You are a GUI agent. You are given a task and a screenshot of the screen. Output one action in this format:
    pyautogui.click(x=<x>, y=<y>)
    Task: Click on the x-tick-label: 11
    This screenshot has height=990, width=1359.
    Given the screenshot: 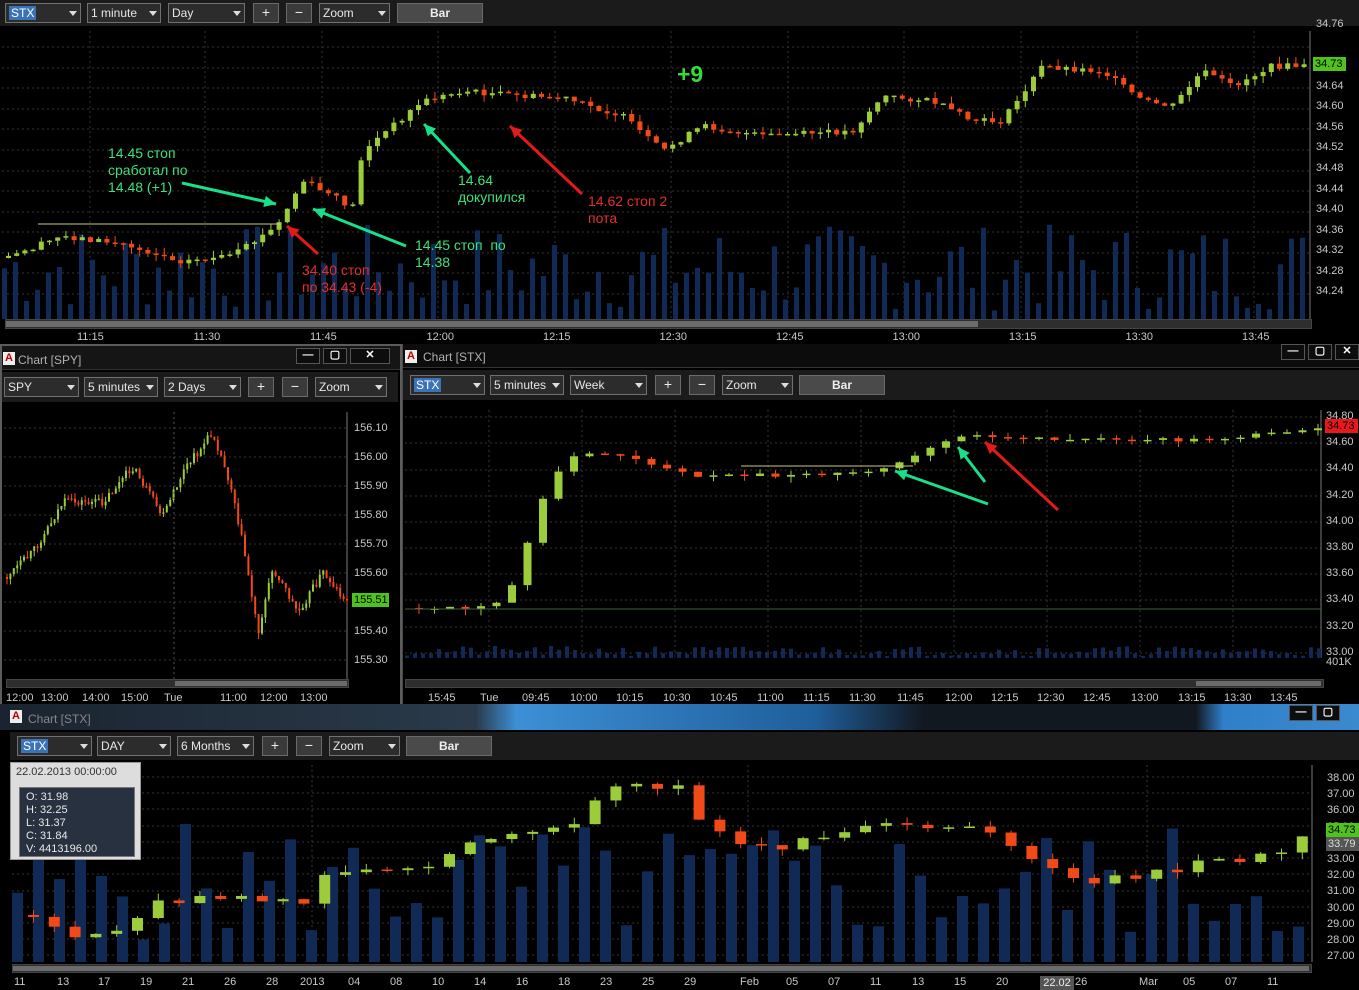 What is the action you would take?
    pyautogui.click(x=876, y=982)
    